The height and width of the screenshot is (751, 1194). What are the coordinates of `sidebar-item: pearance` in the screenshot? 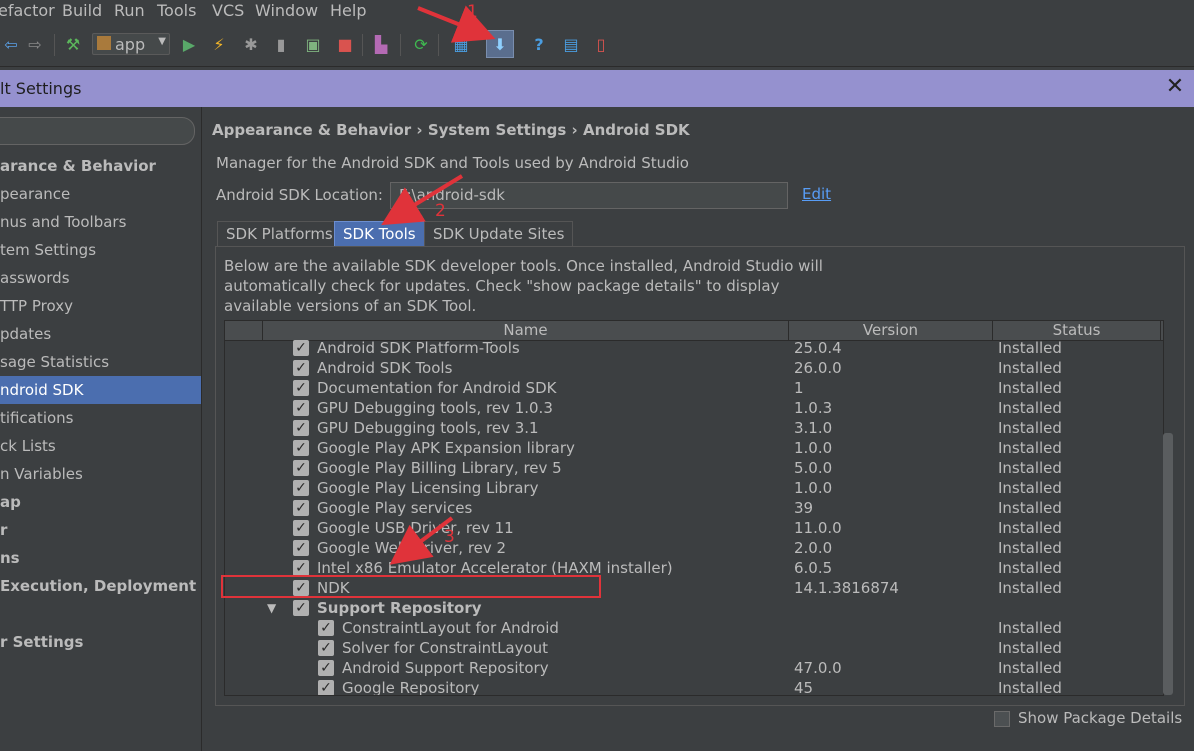 It's located at (100, 194).